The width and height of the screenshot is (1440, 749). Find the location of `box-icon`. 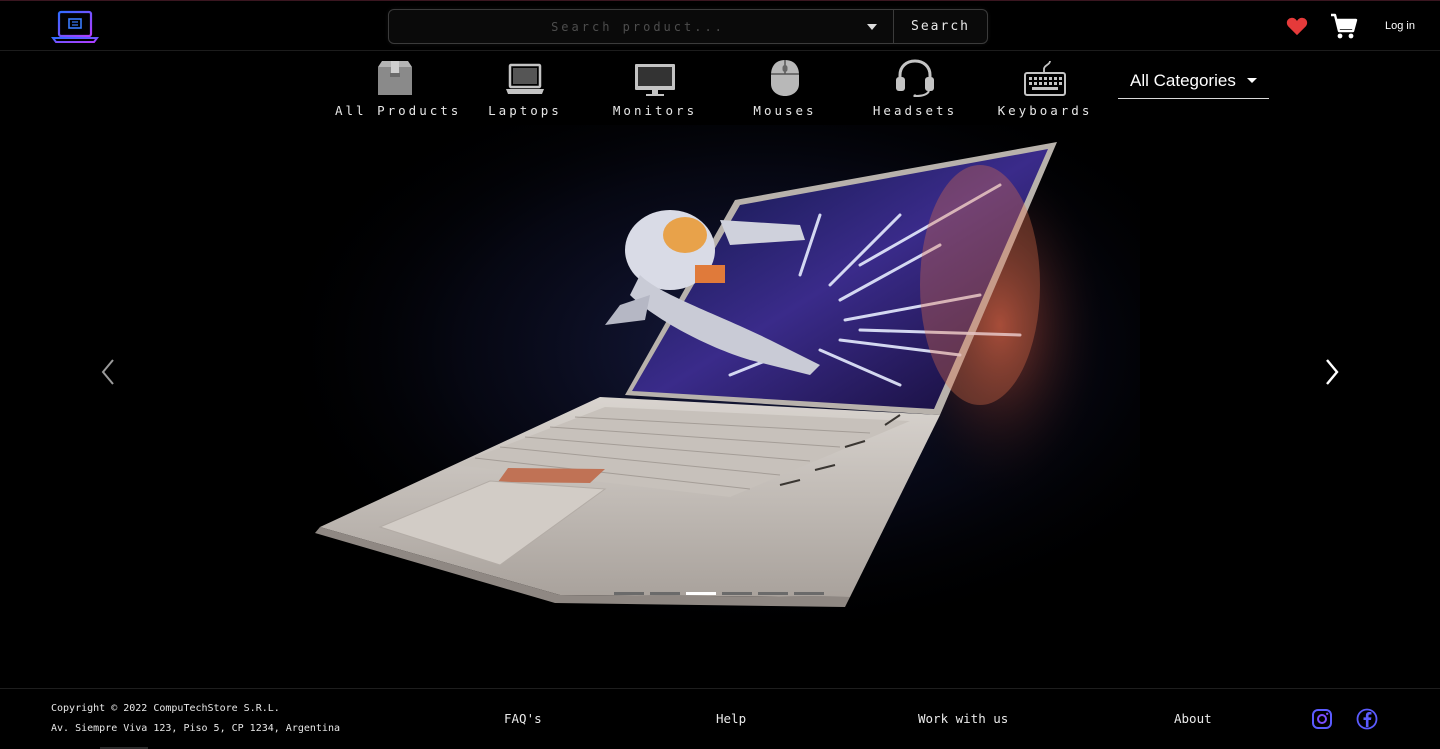

box-icon is located at coordinates (395, 78).